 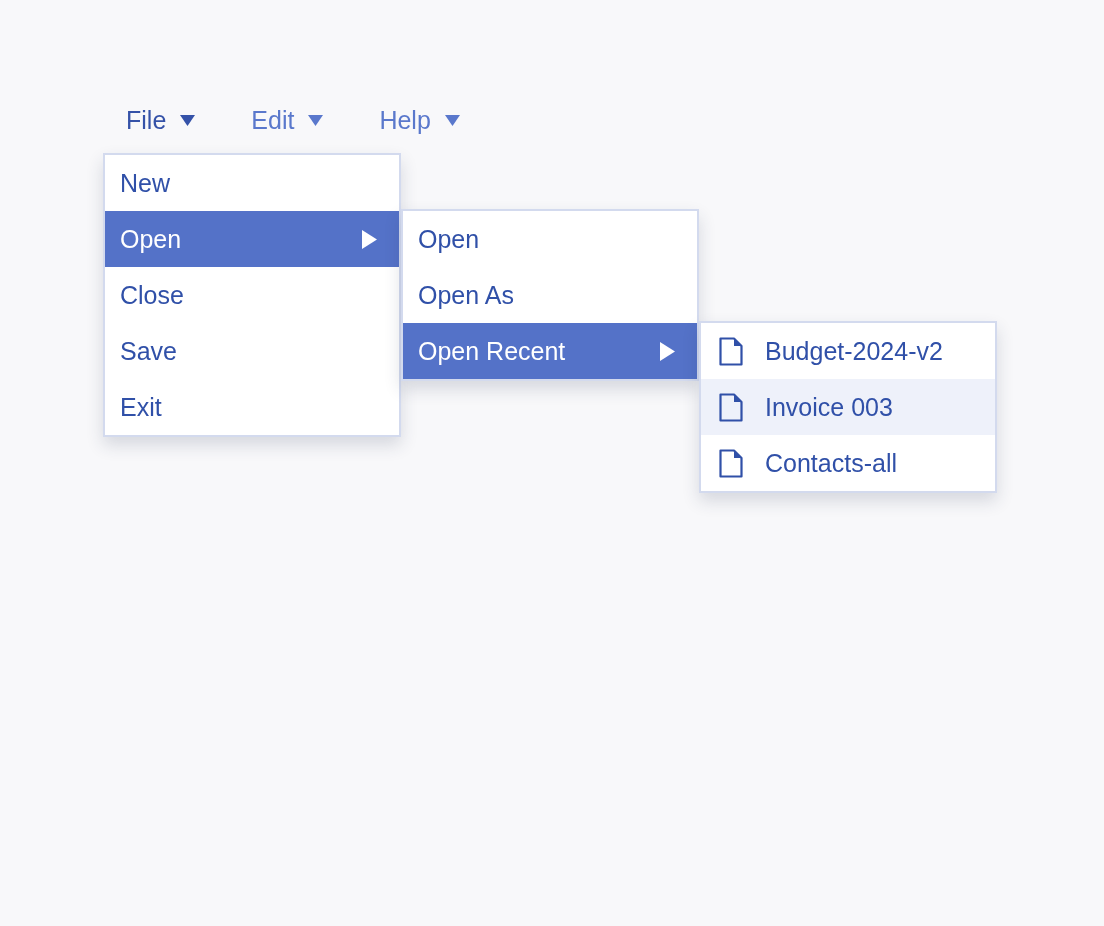 I want to click on menu-bar-item: Edit, so click(x=287, y=120).